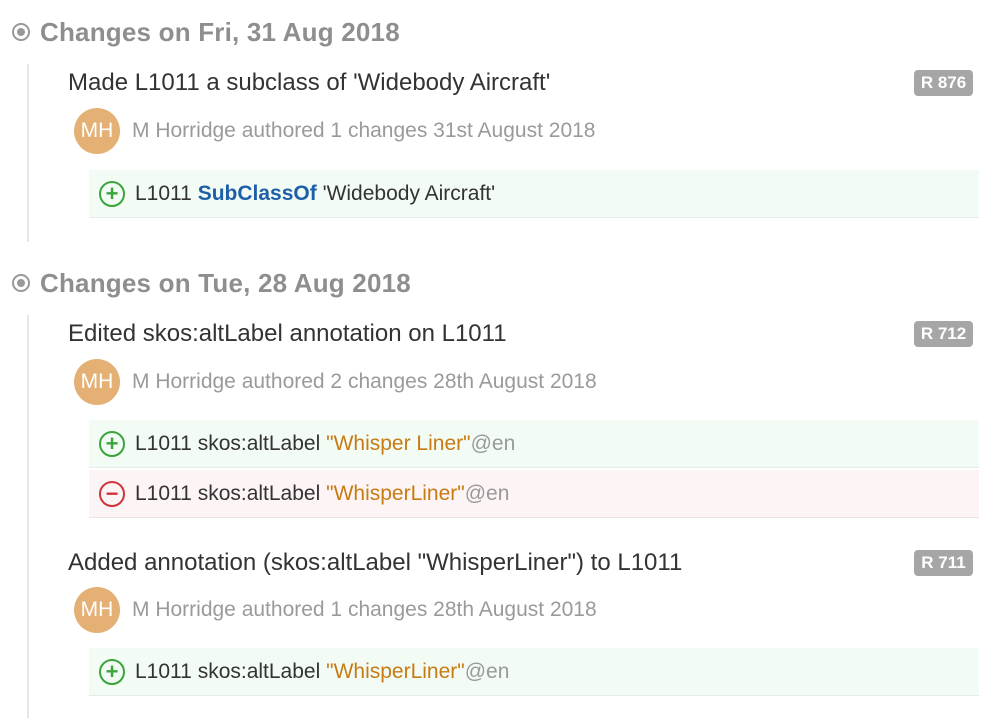 The height and width of the screenshot is (718, 984). What do you see at coordinates (534, 494) in the screenshot?
I see `change-row-removed: − L1011 skos:altLabel "WhisperLiner"@en` at bounding box center [534, 494].